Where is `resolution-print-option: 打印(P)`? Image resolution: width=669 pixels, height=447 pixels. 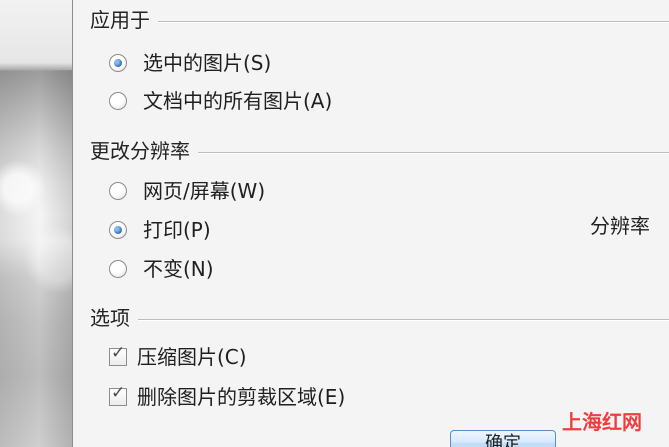
resolution-print-option: 打印(P) is located at coordinates (160, 230).